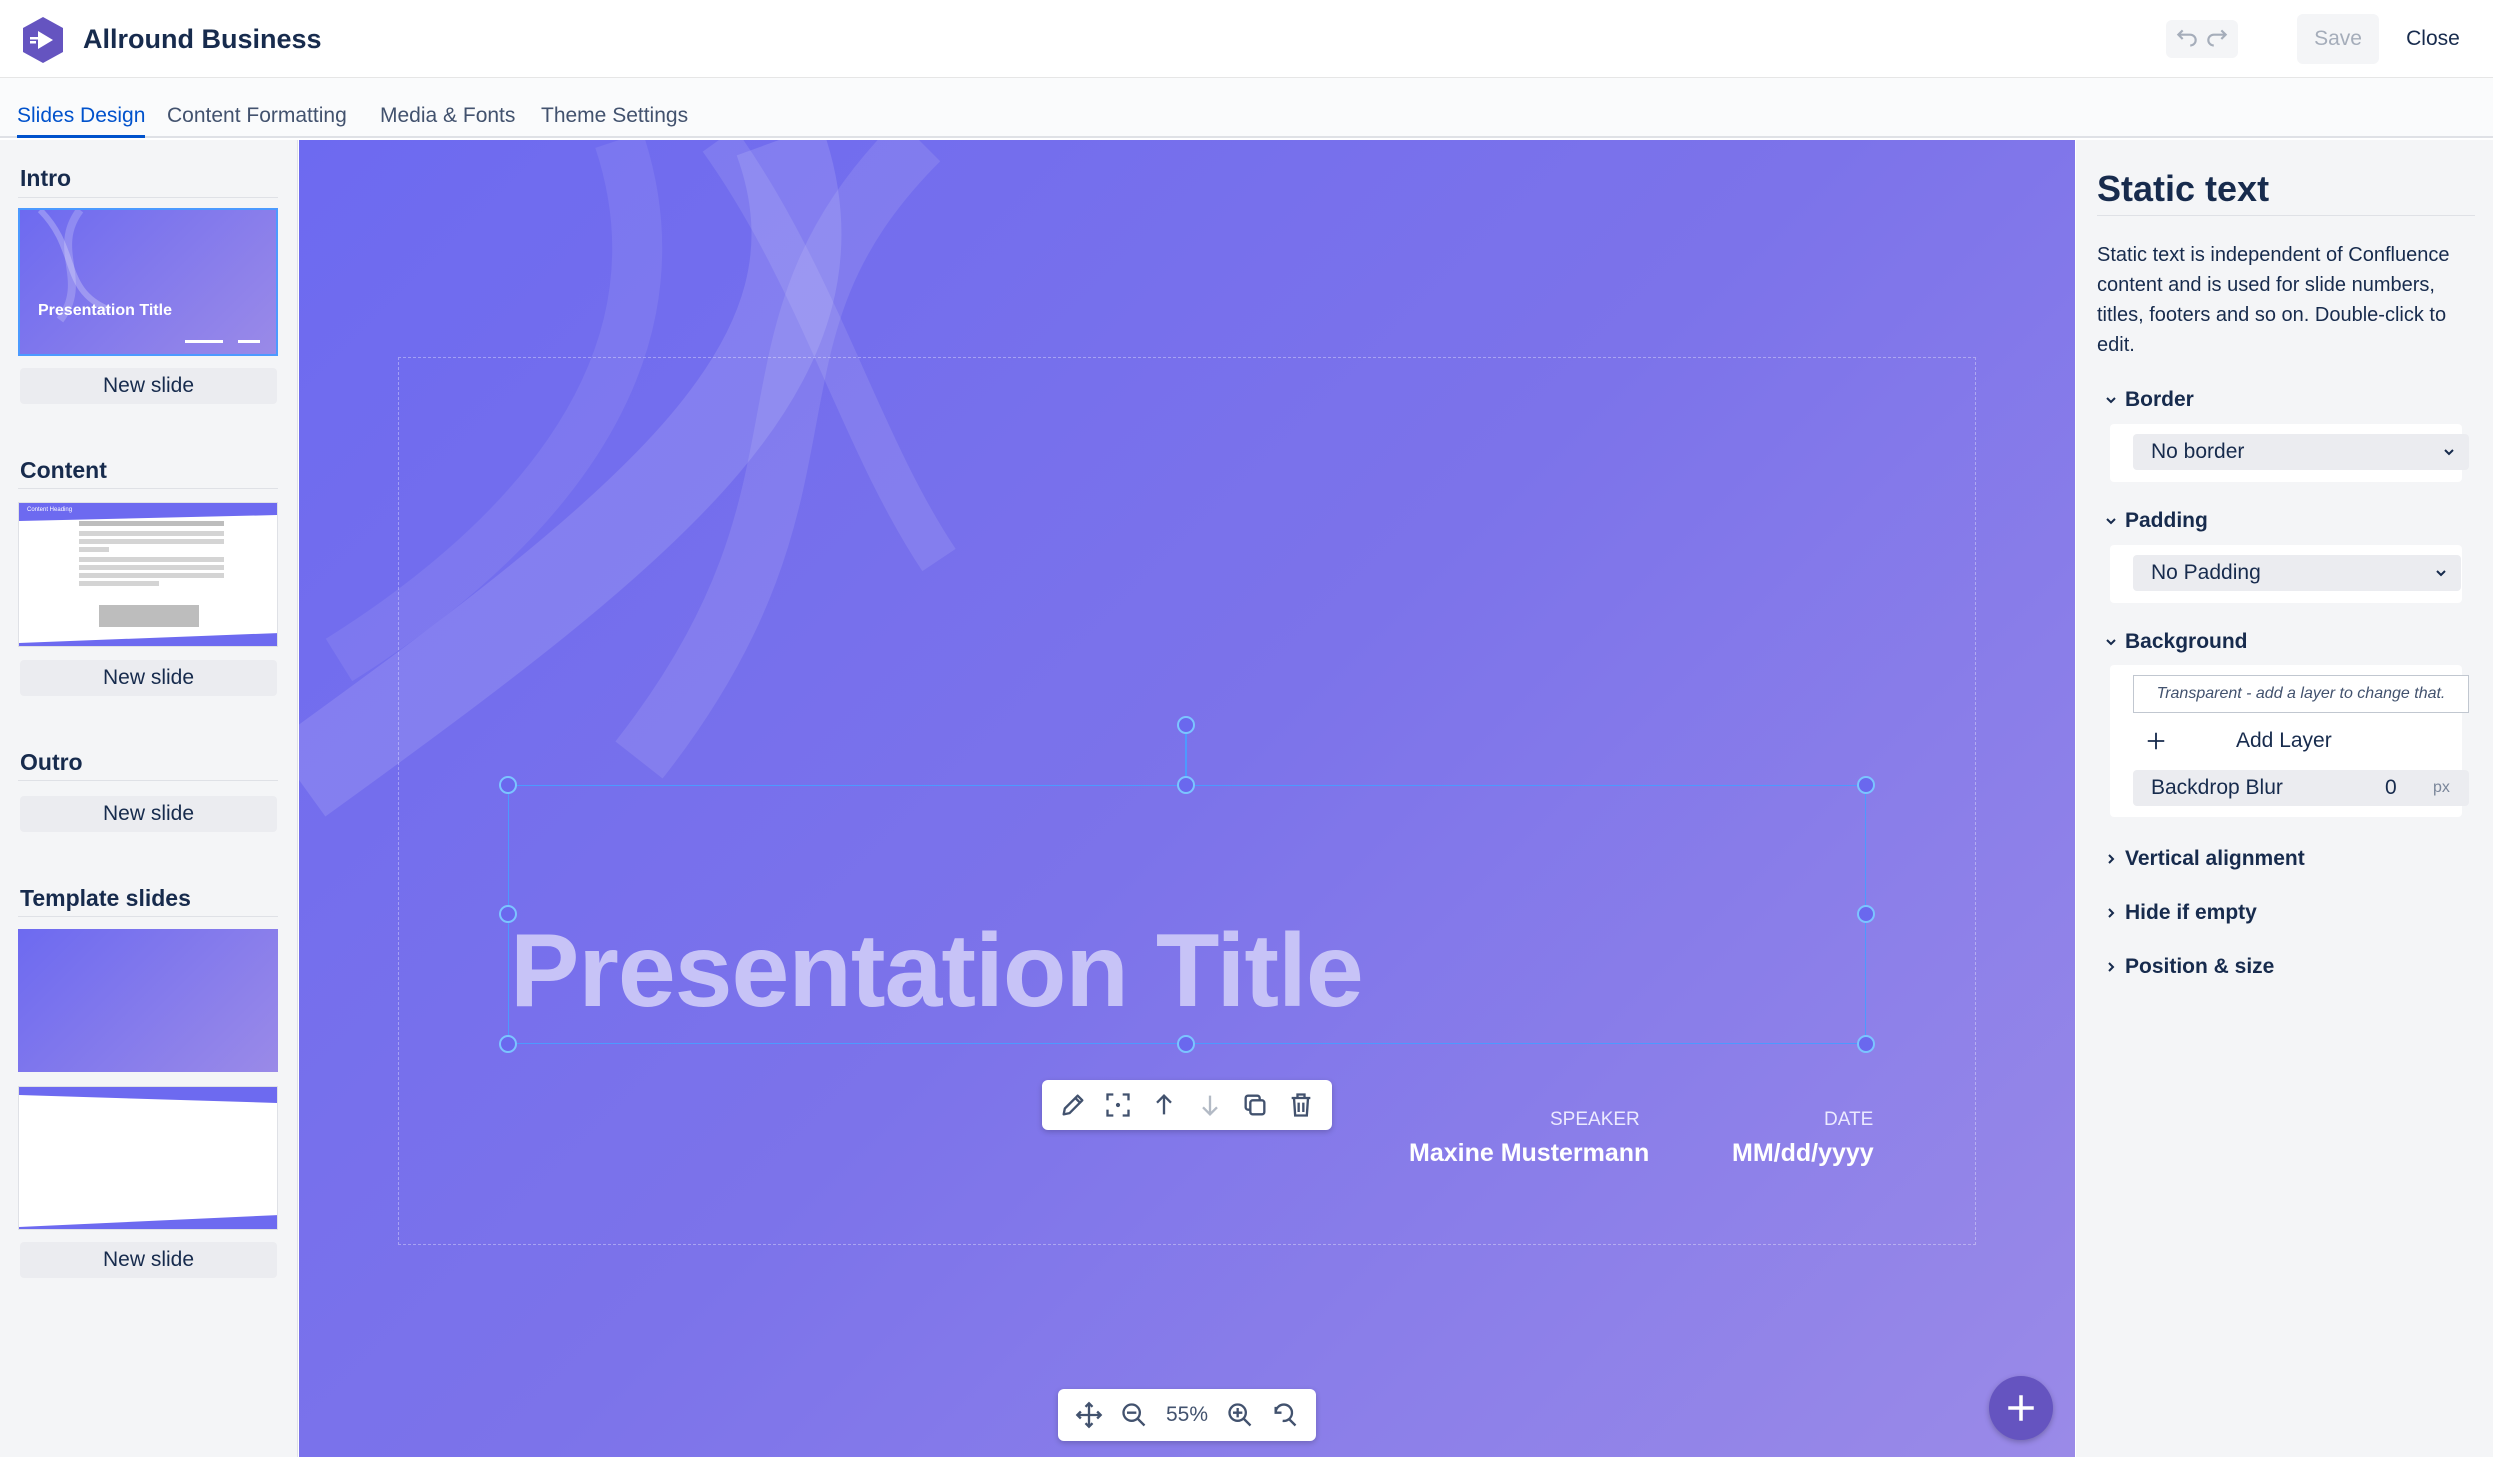 This screenshot has width=2493, height=1457. Describe the element at coordinates (2217, 787) in the screenshot. I see `backdrop-blur-label: Backdrop Blur` at that location.